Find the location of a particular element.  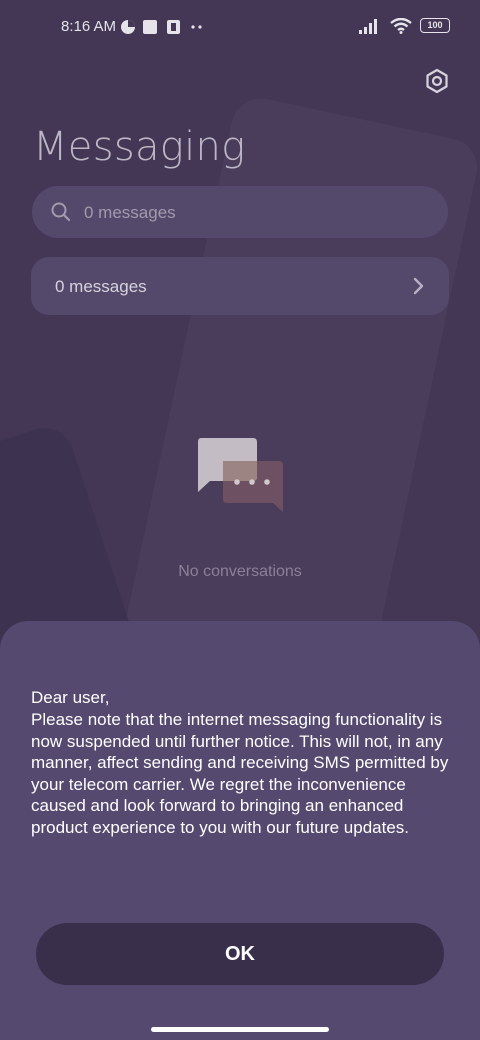

ok-button: OK is located at coordinates (240, 954).